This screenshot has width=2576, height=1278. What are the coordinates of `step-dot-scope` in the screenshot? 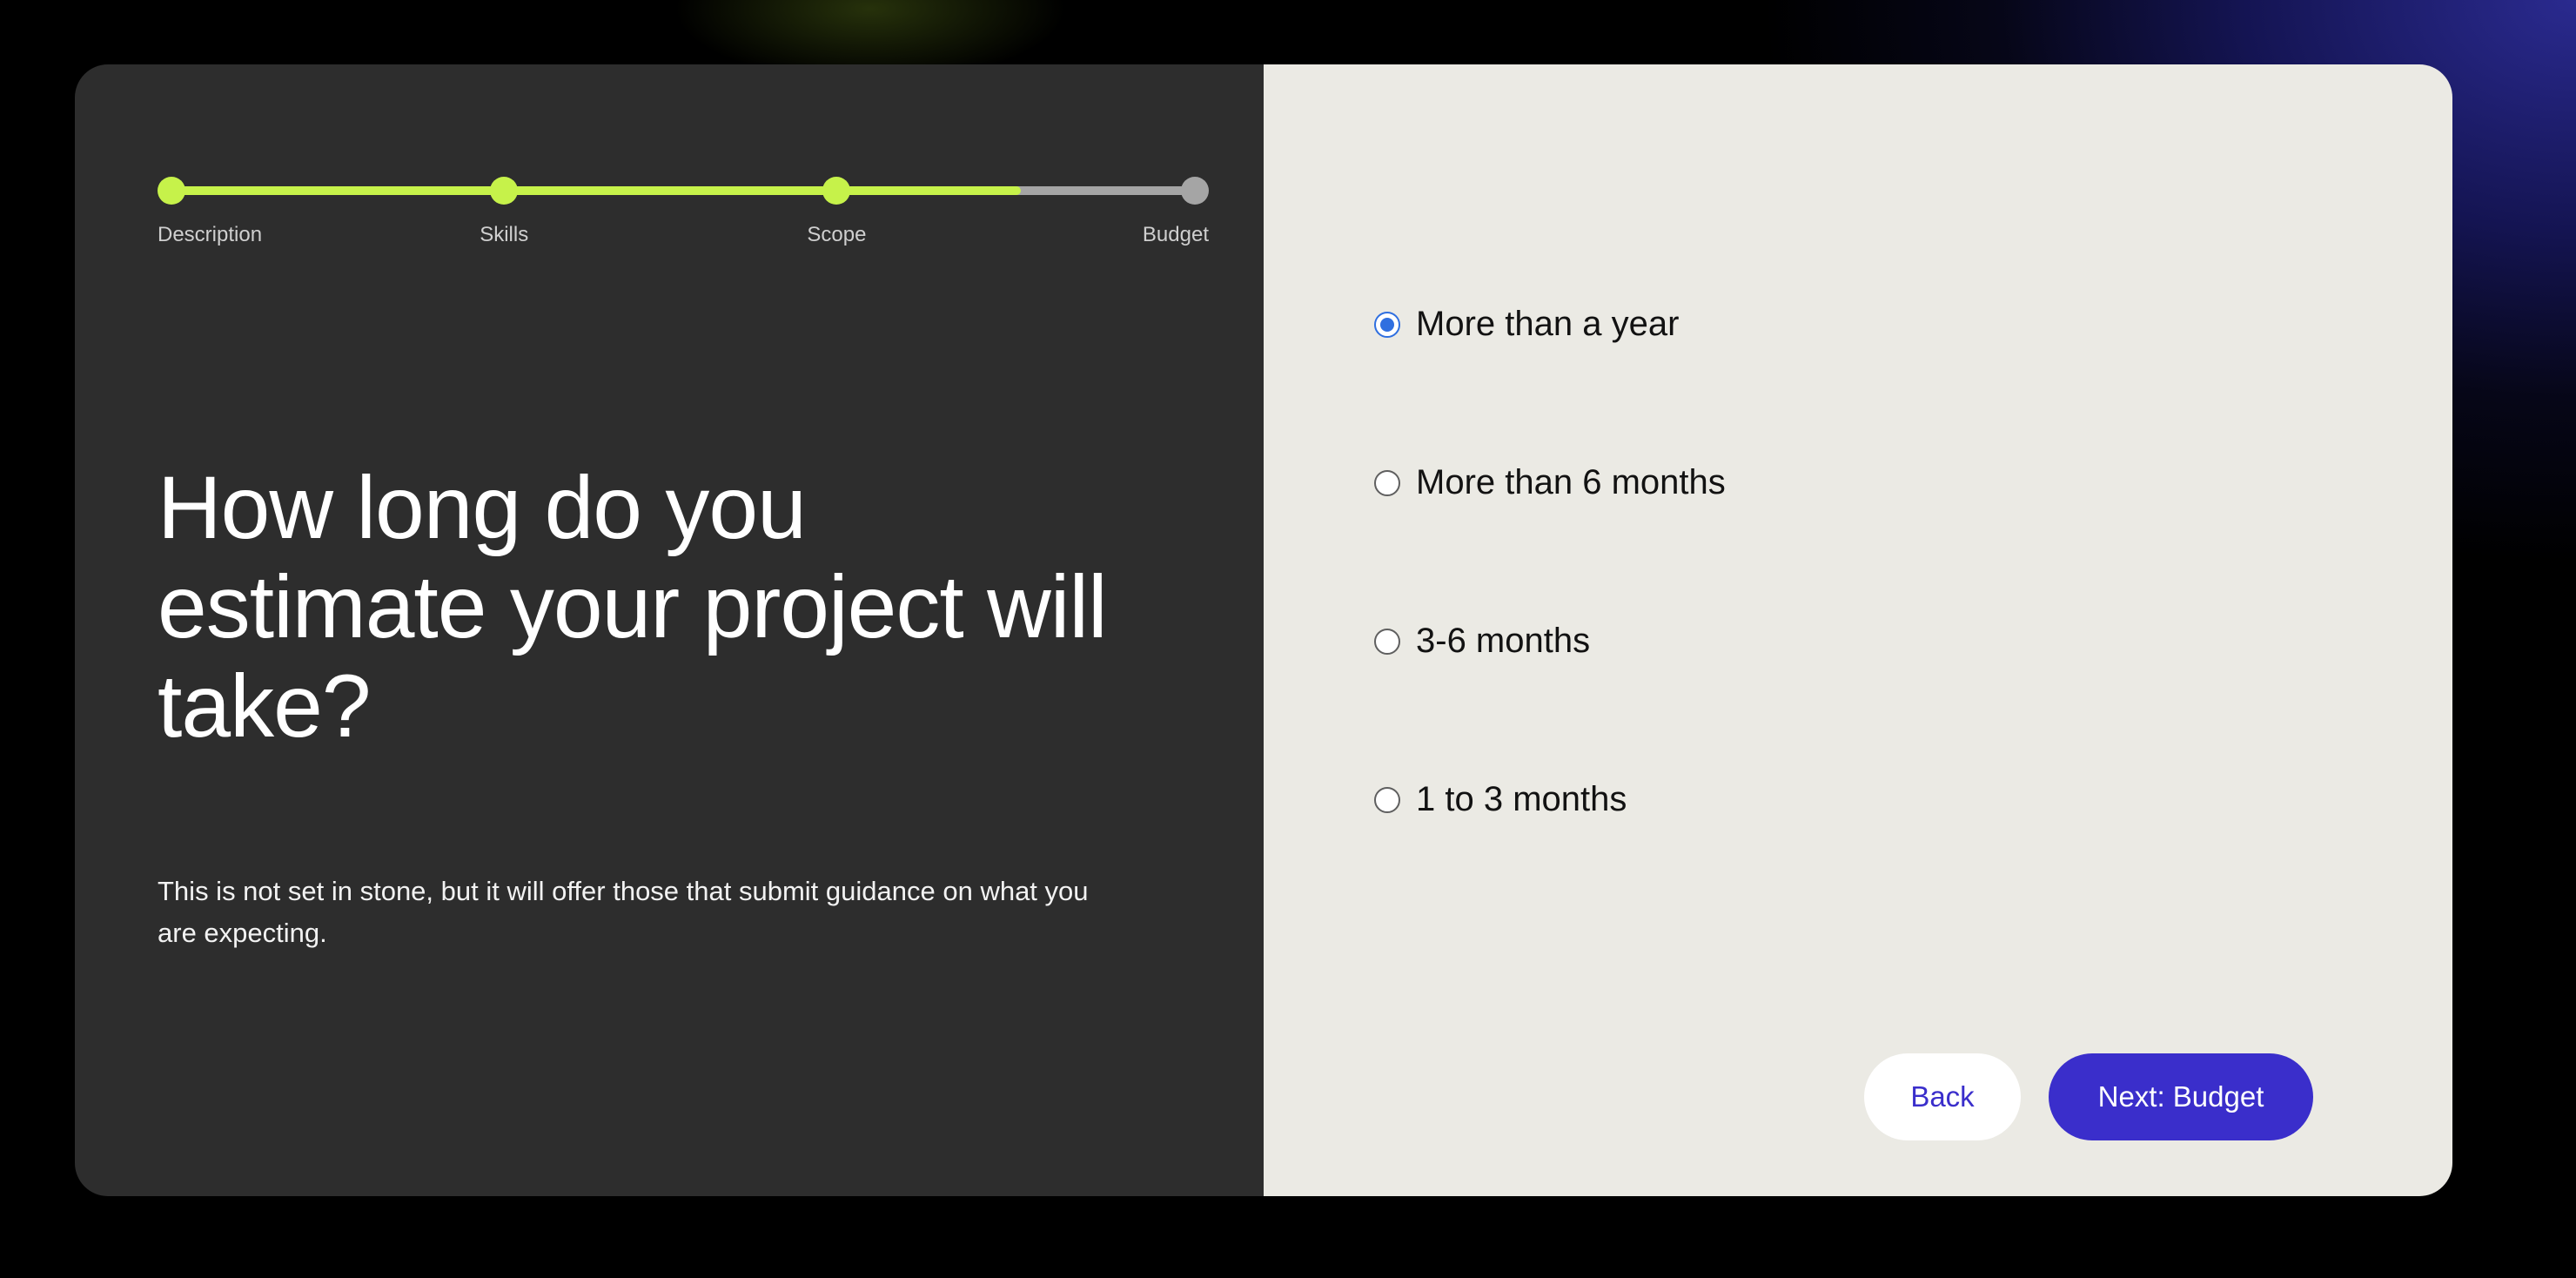 It's located at (837, 191).